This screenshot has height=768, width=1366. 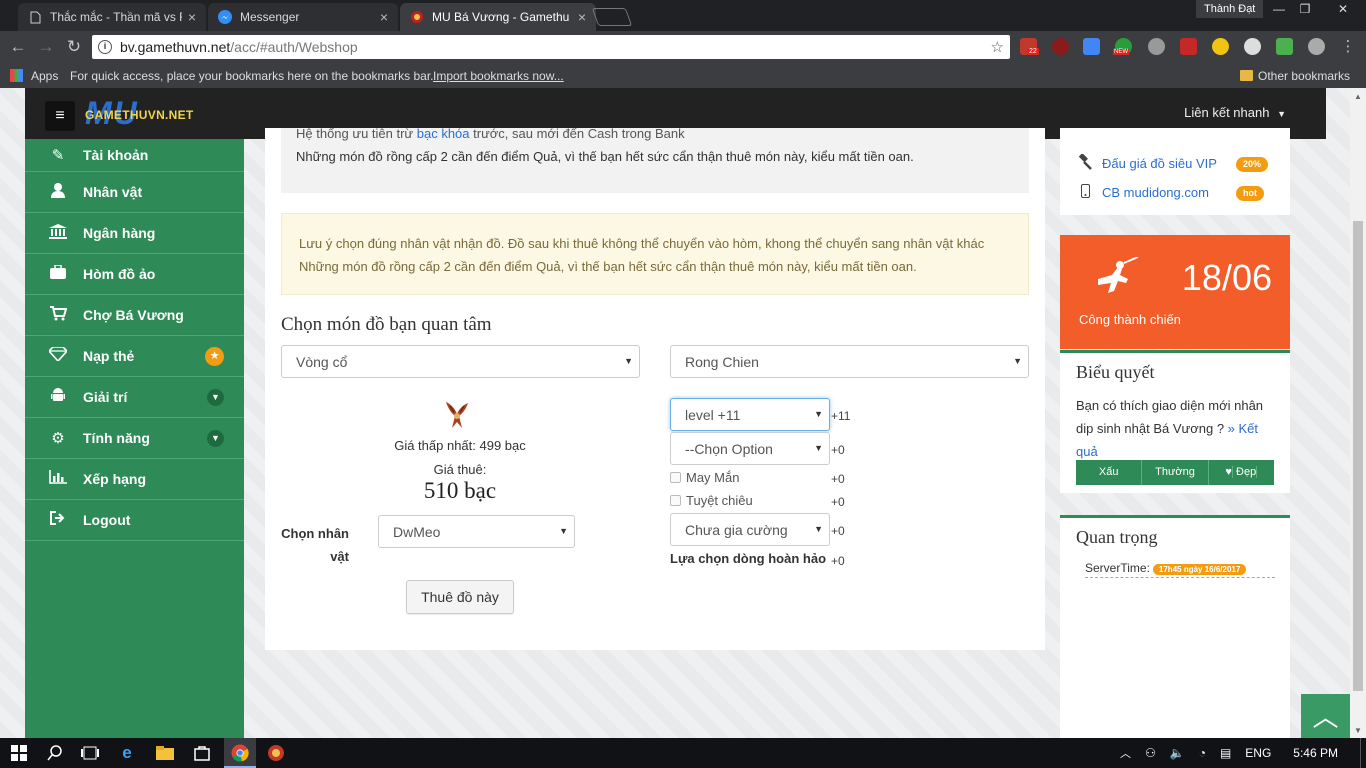 I want to click on logo-text: GAMETHUVN.NET, so click(x=139, y=115).